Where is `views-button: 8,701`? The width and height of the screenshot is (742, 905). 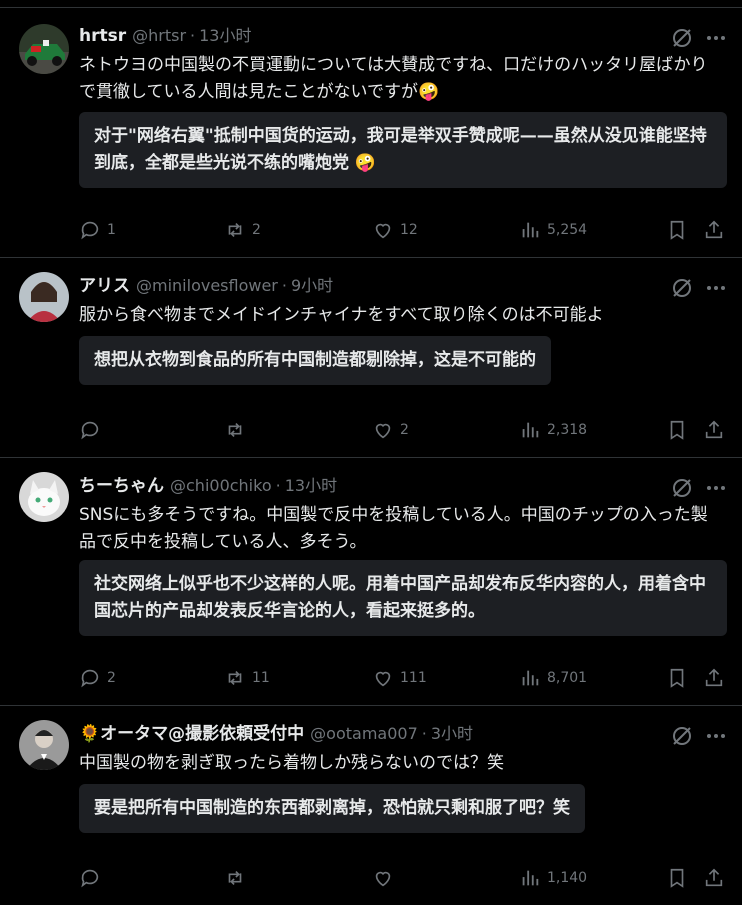
views-button: 8,701 is located at coordinates (553, 678).